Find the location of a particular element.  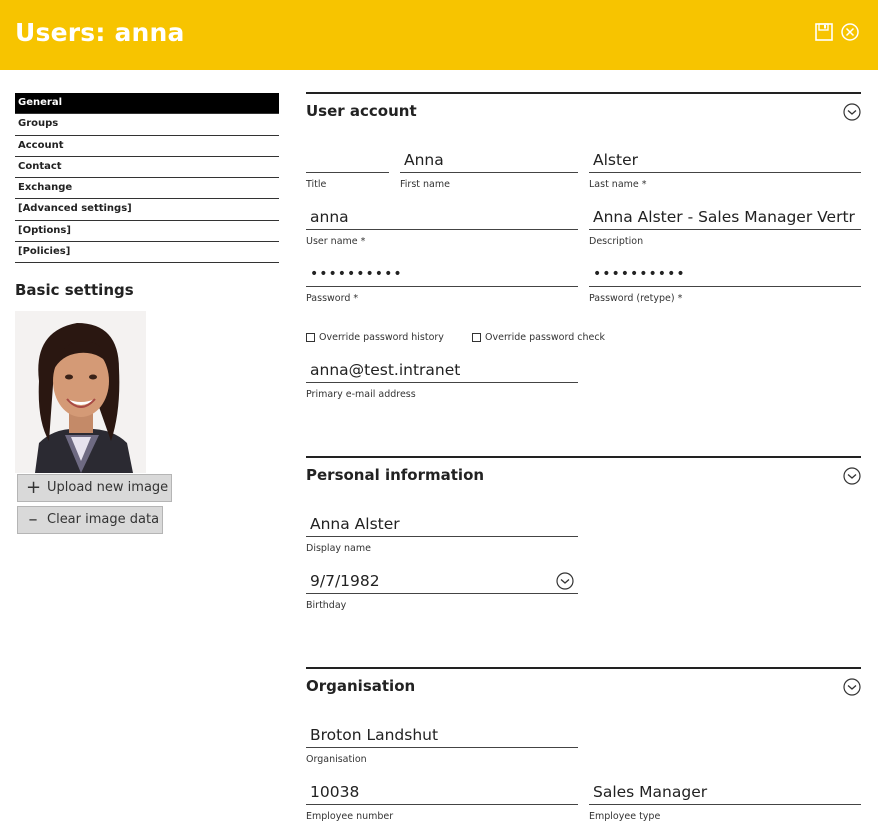

birthday-input: 9/7/1982 is located at coordinates (442, 582).